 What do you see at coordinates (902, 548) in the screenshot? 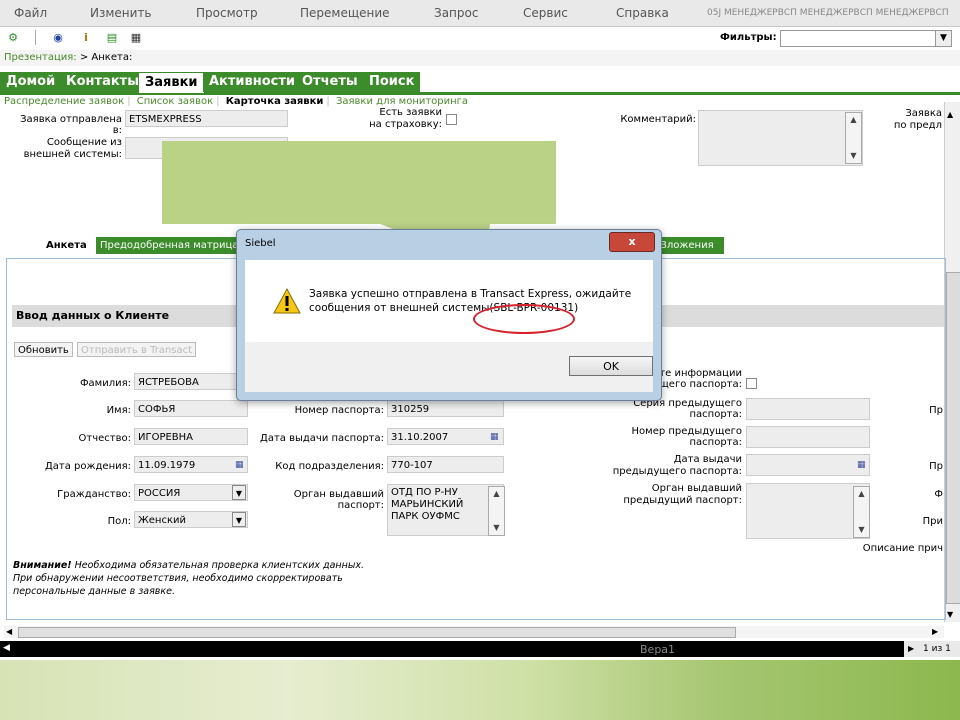
I see `reason-desc-label: Описание прич` at bounding box center [902, 548].